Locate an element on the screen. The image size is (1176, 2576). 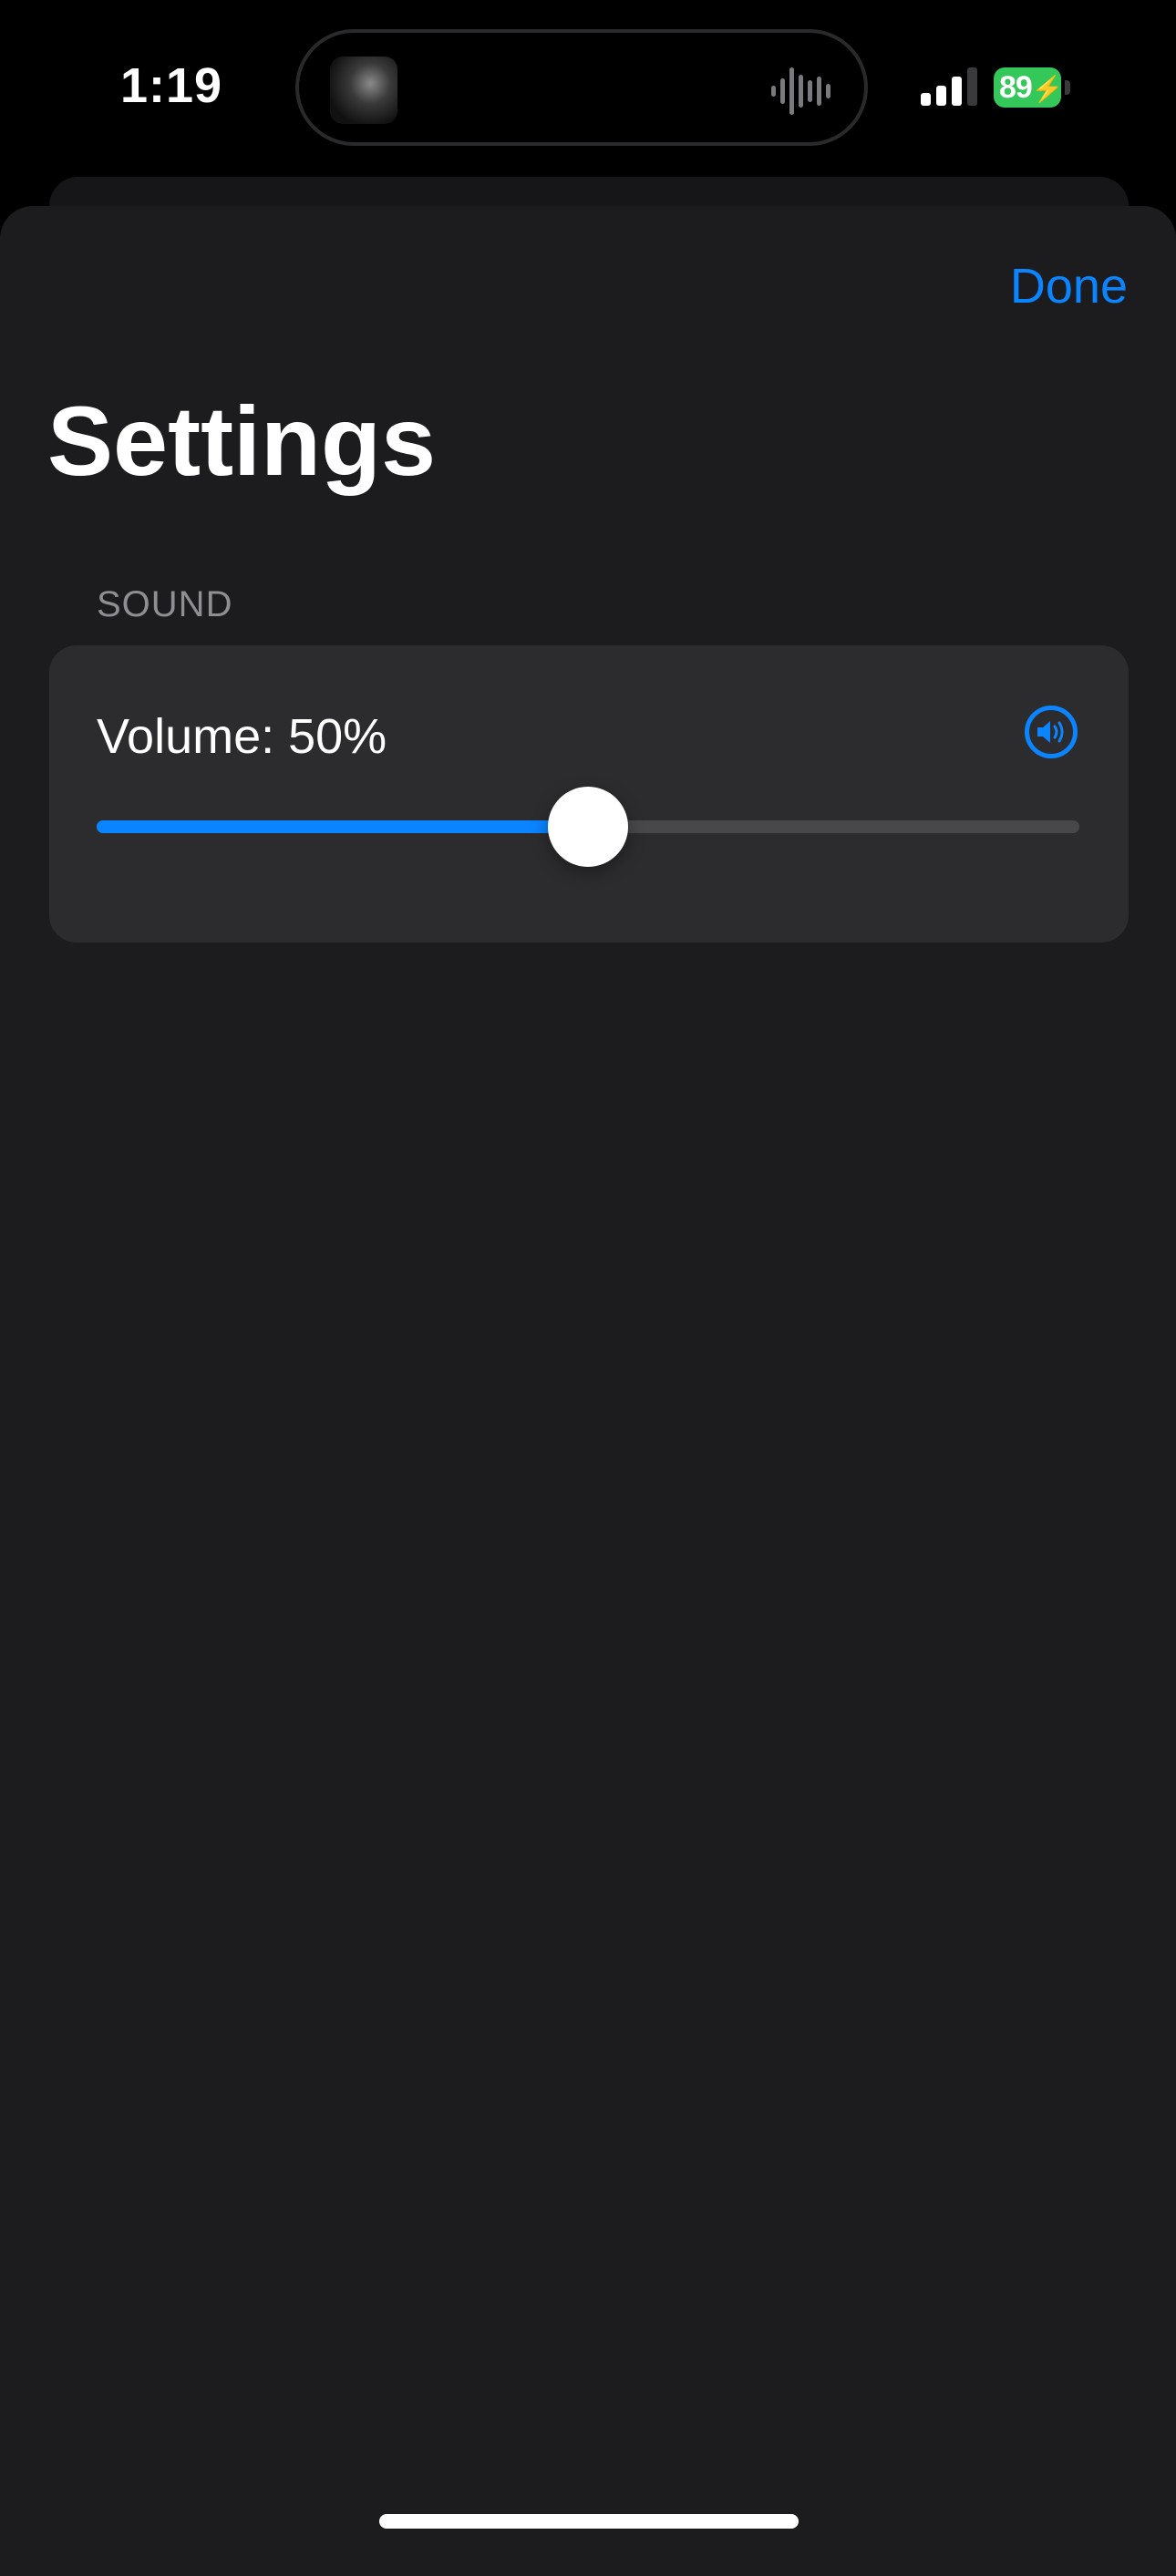
home-indicator is located at coordinates (589, 2521).